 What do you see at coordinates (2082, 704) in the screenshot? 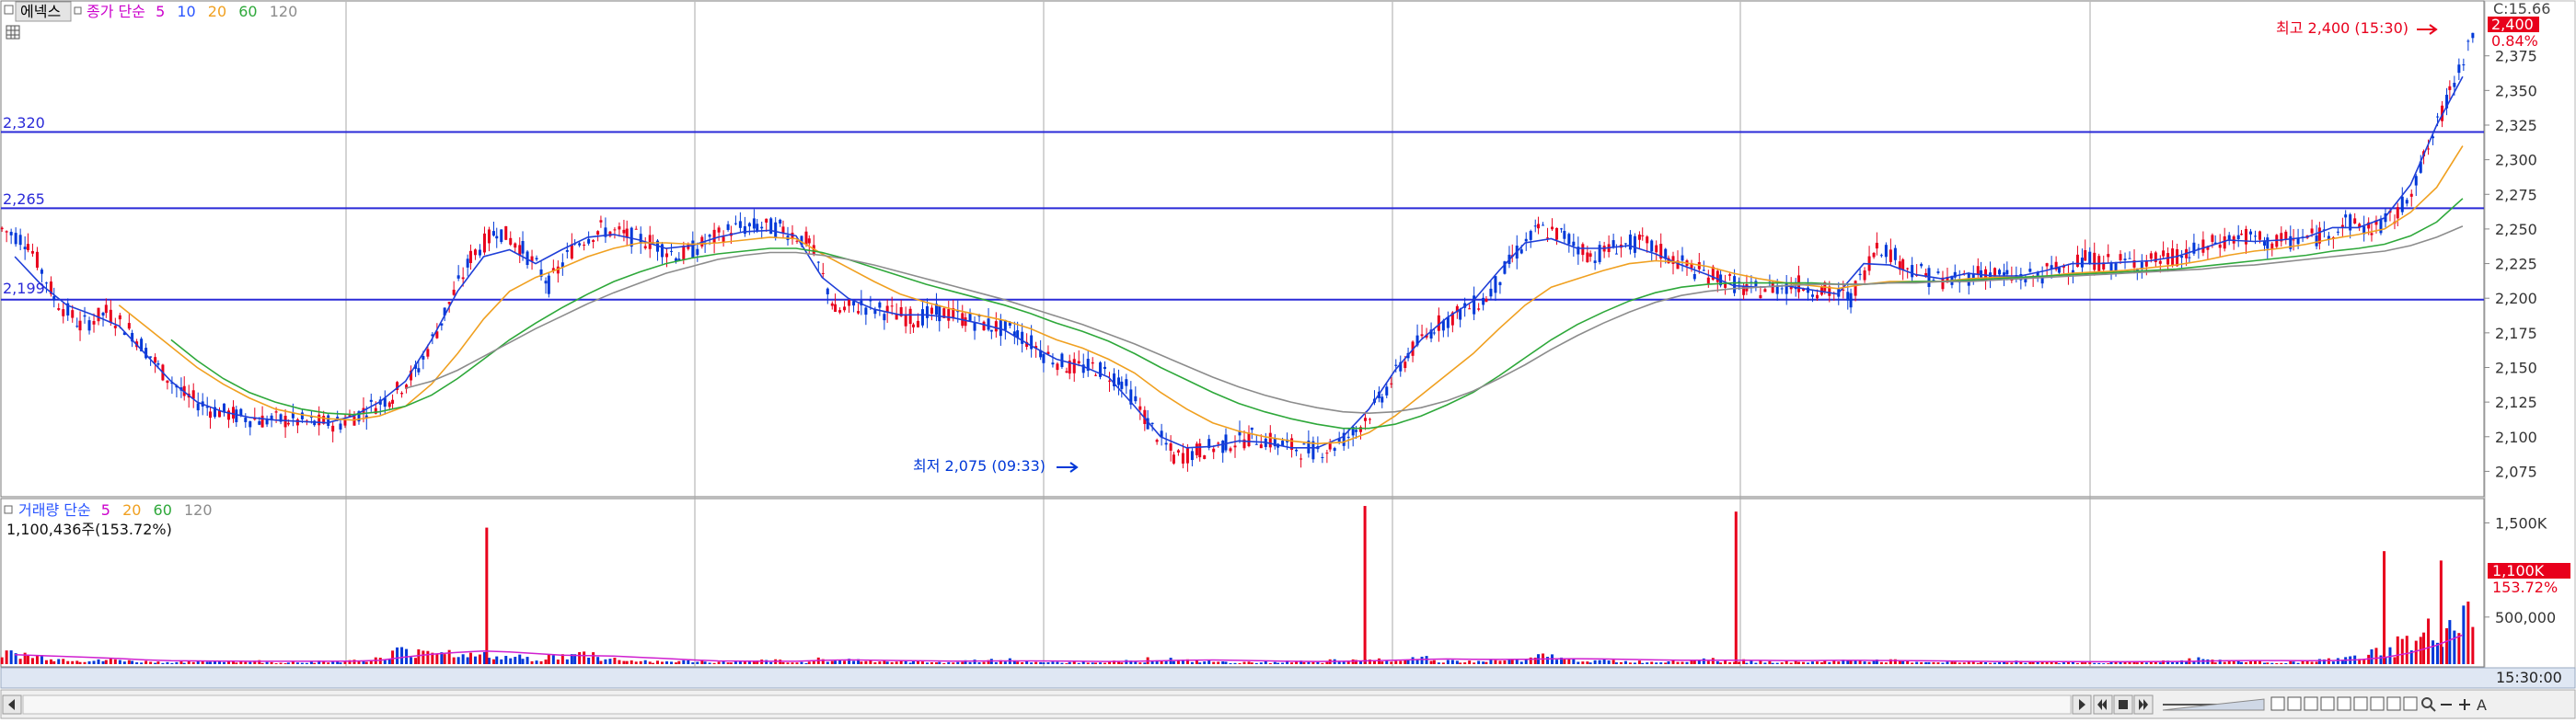
I see `scroll-right-button` at bounding box center [2082, 704].